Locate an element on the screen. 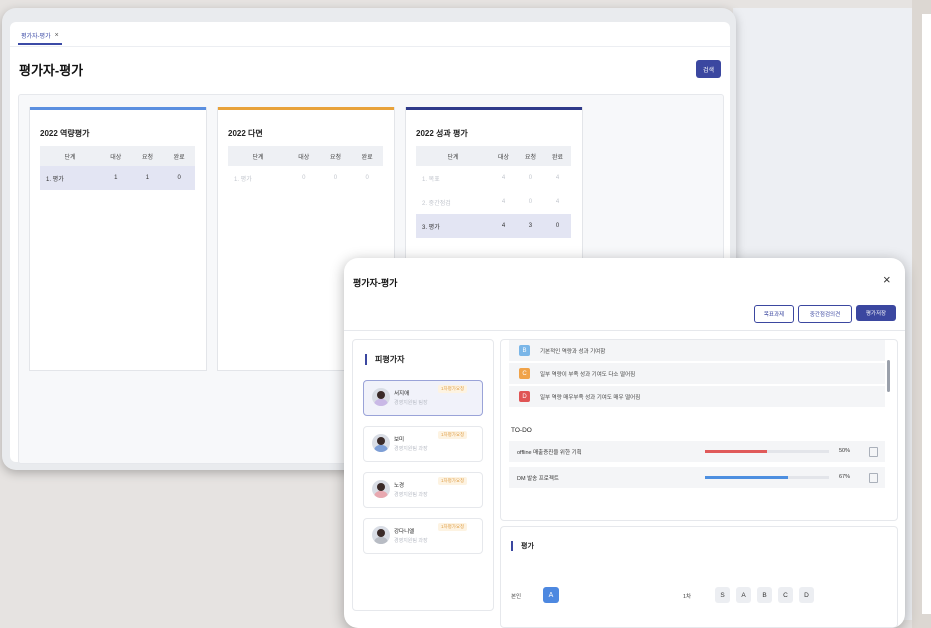 The image size is (931, 628). evaluatee-card: 보미 경영지원팀 과장 1차평가요청 is located at coordinates (423, 444).